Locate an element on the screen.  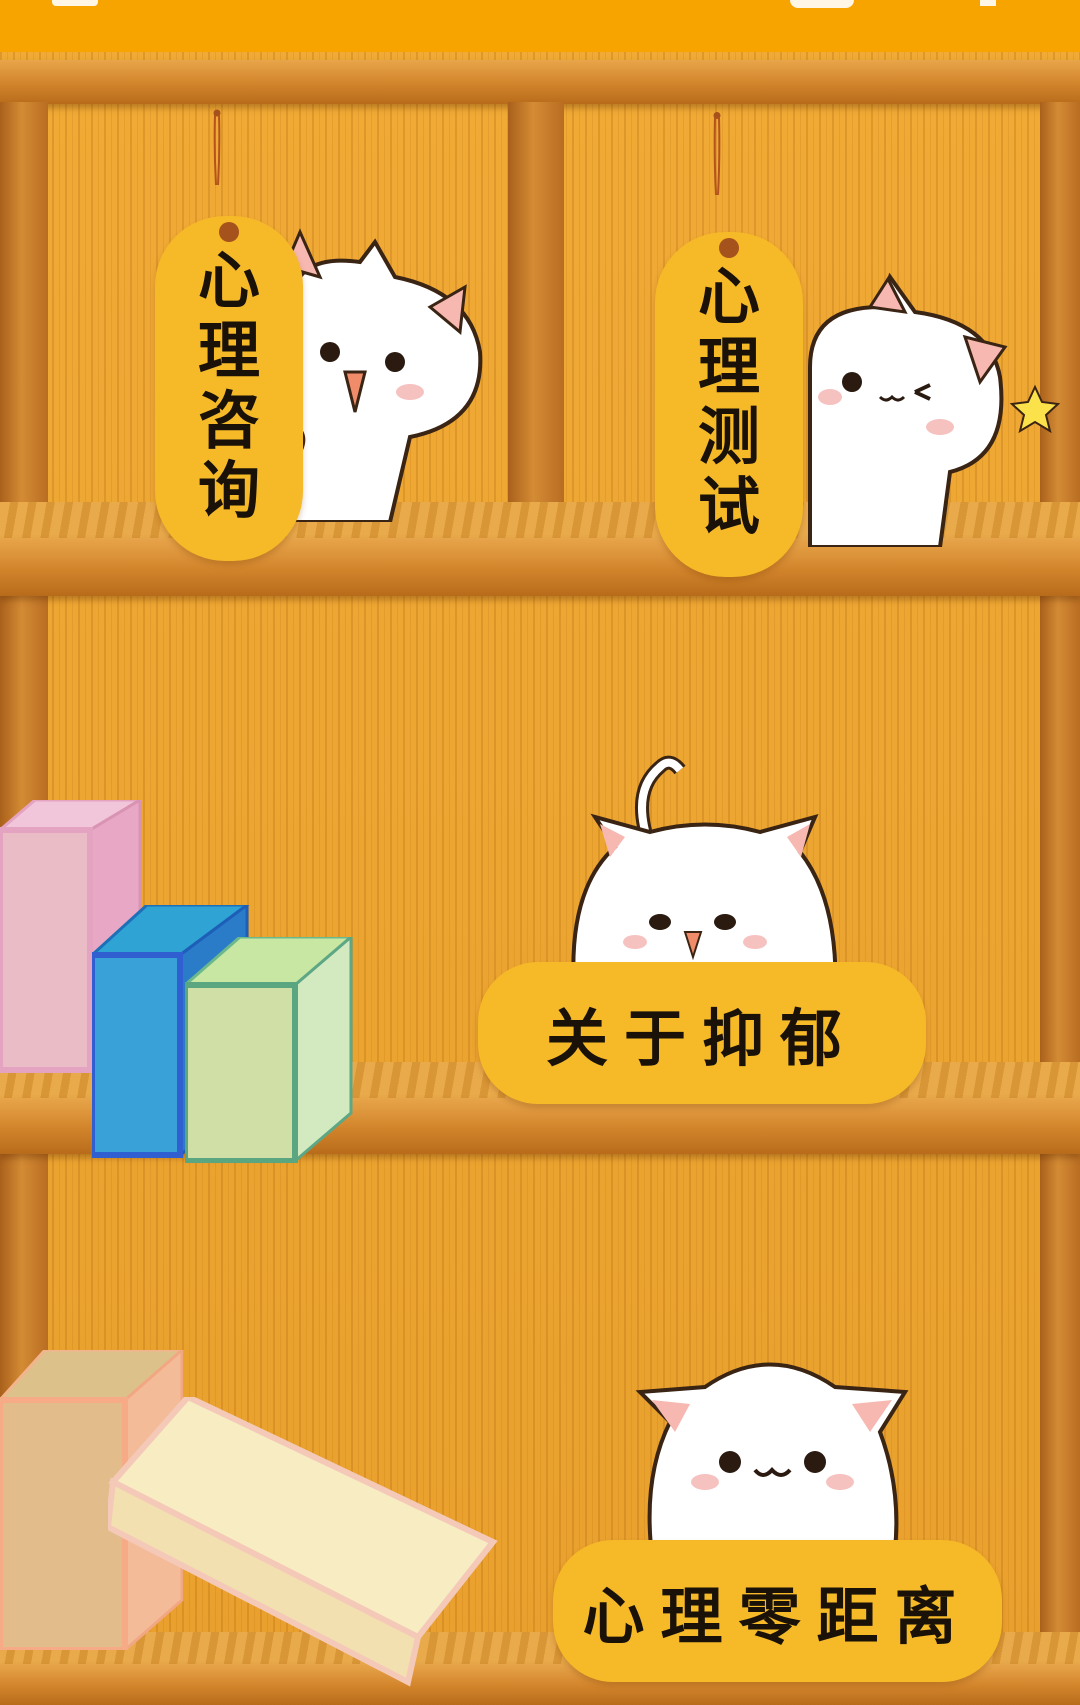
menu-test-button: 心理测试 is located at coordinates (729, 404).